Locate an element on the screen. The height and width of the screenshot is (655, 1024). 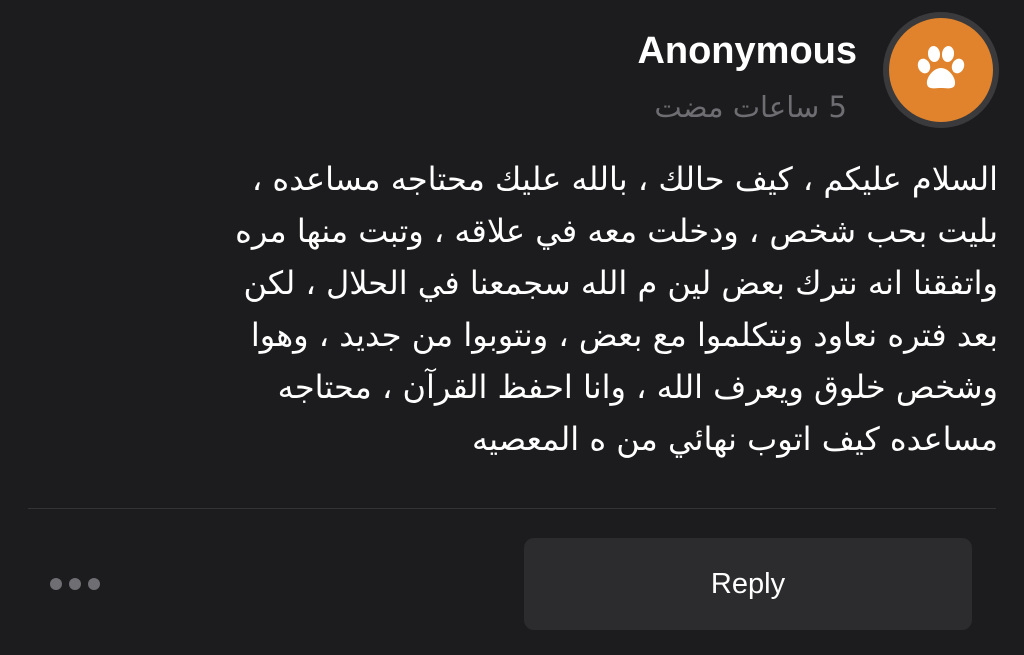
author-name: Anonymous is located at coordinates (747, 51).